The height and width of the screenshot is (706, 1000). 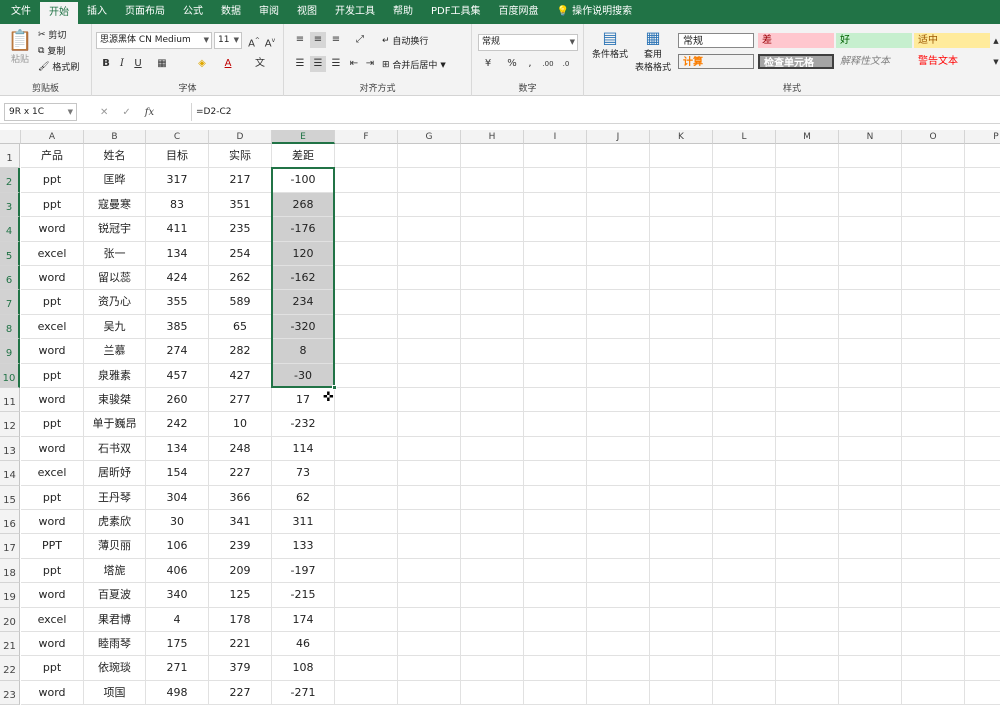 I want to click on table-cell: 248, so click(x=240, y=449).